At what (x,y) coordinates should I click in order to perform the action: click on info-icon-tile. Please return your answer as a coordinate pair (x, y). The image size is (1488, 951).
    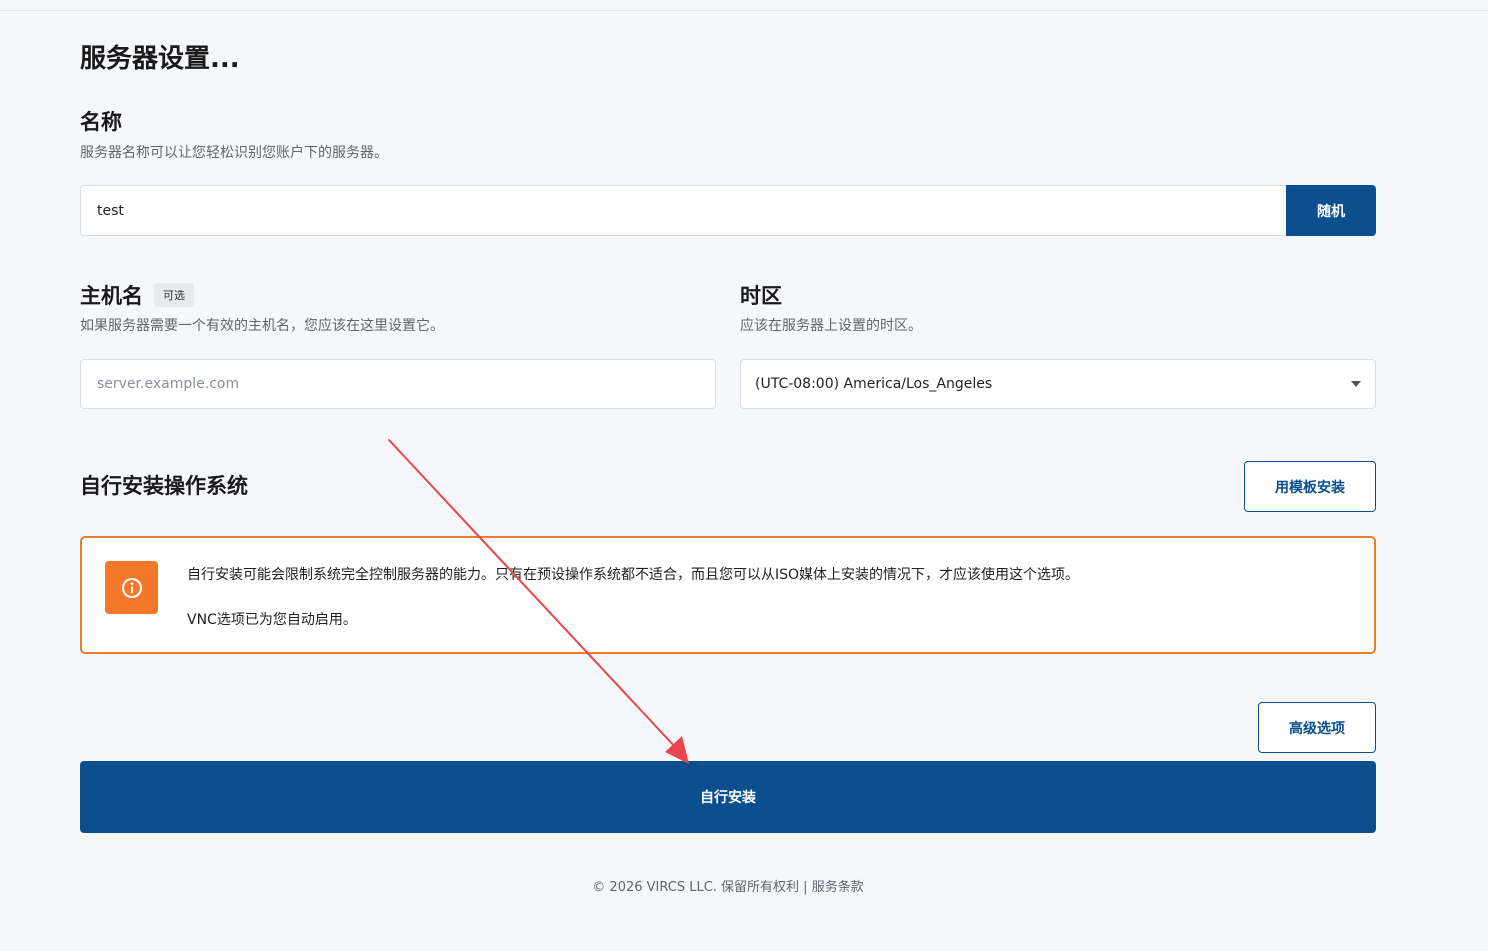
    Looking at the image, I should click on (131, 587).